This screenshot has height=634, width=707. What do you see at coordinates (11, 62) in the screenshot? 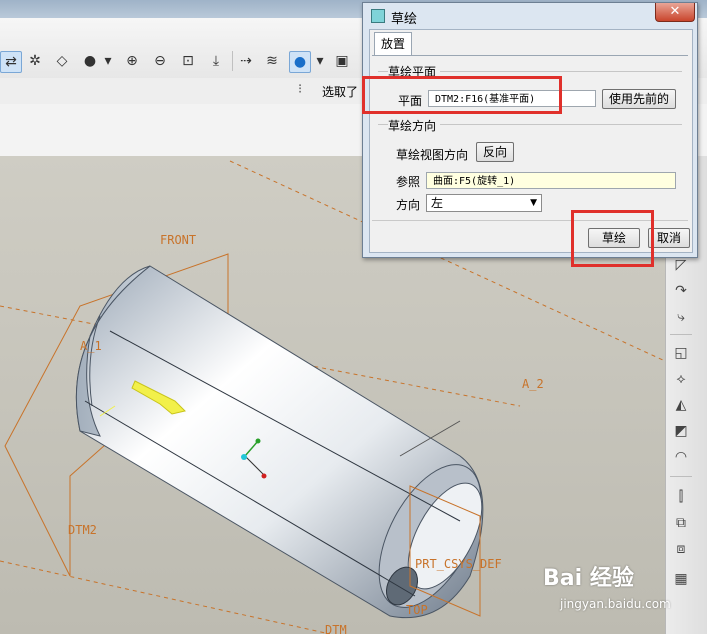
I see `snap-icon: ⇄` at bounding box center [11, 62].